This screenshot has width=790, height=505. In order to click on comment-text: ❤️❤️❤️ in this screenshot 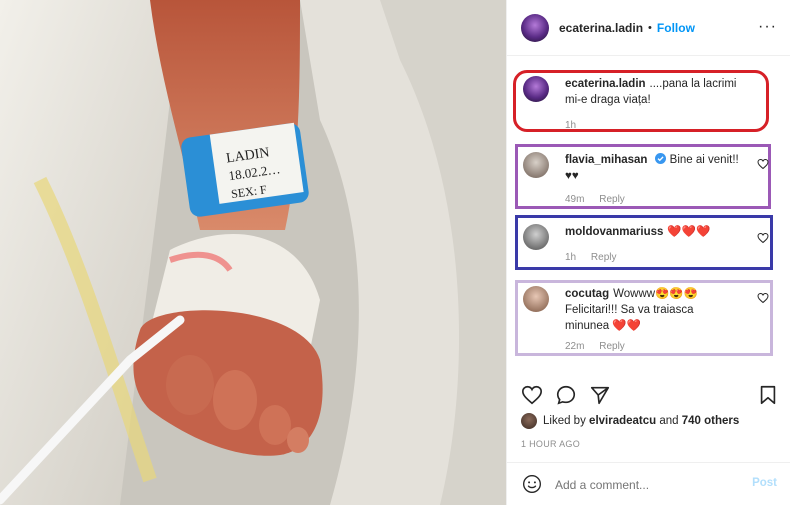, I will do `click(689, 232)`.